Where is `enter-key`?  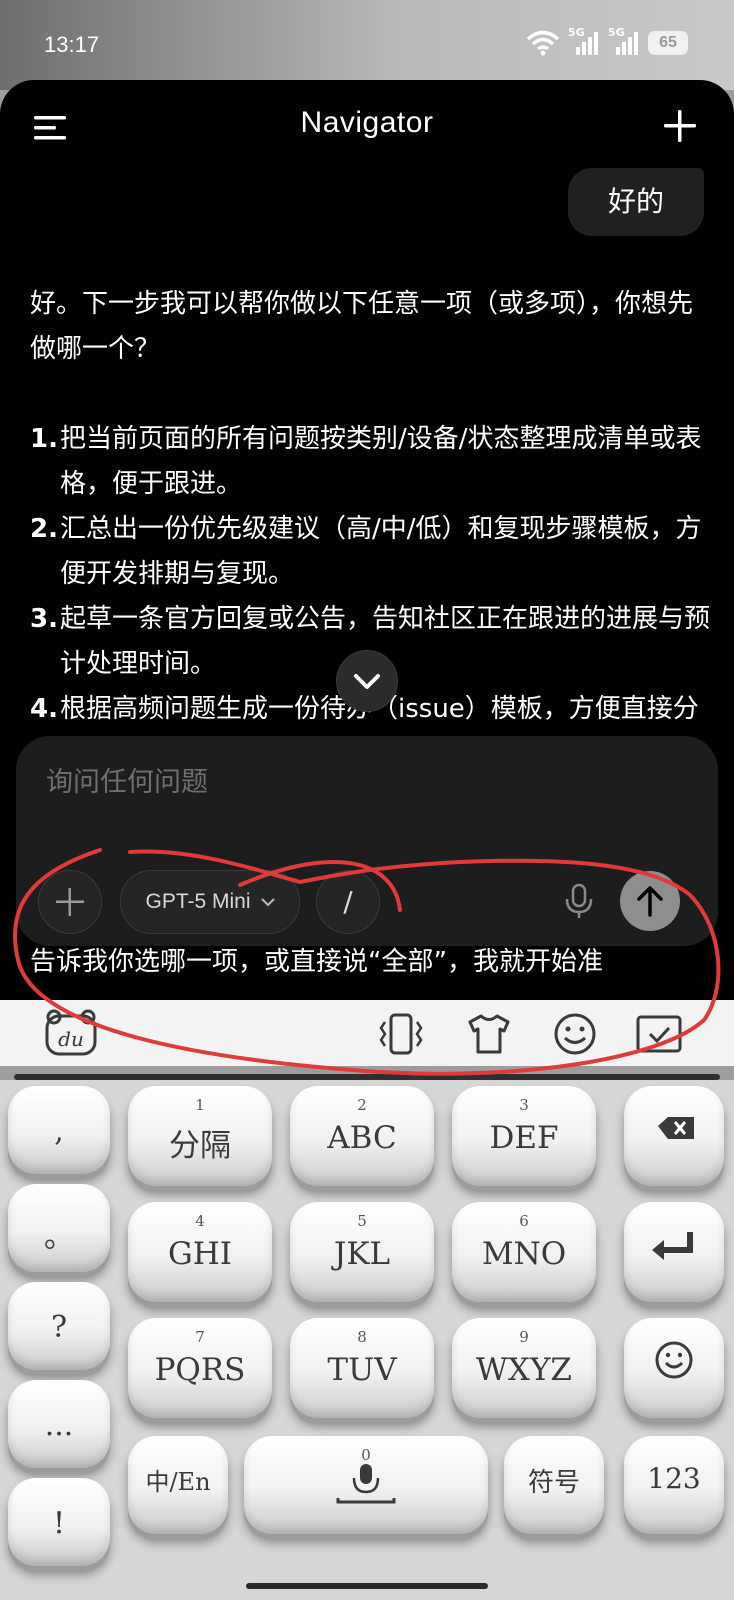
enter-key is located at coordinates (674, 1252).